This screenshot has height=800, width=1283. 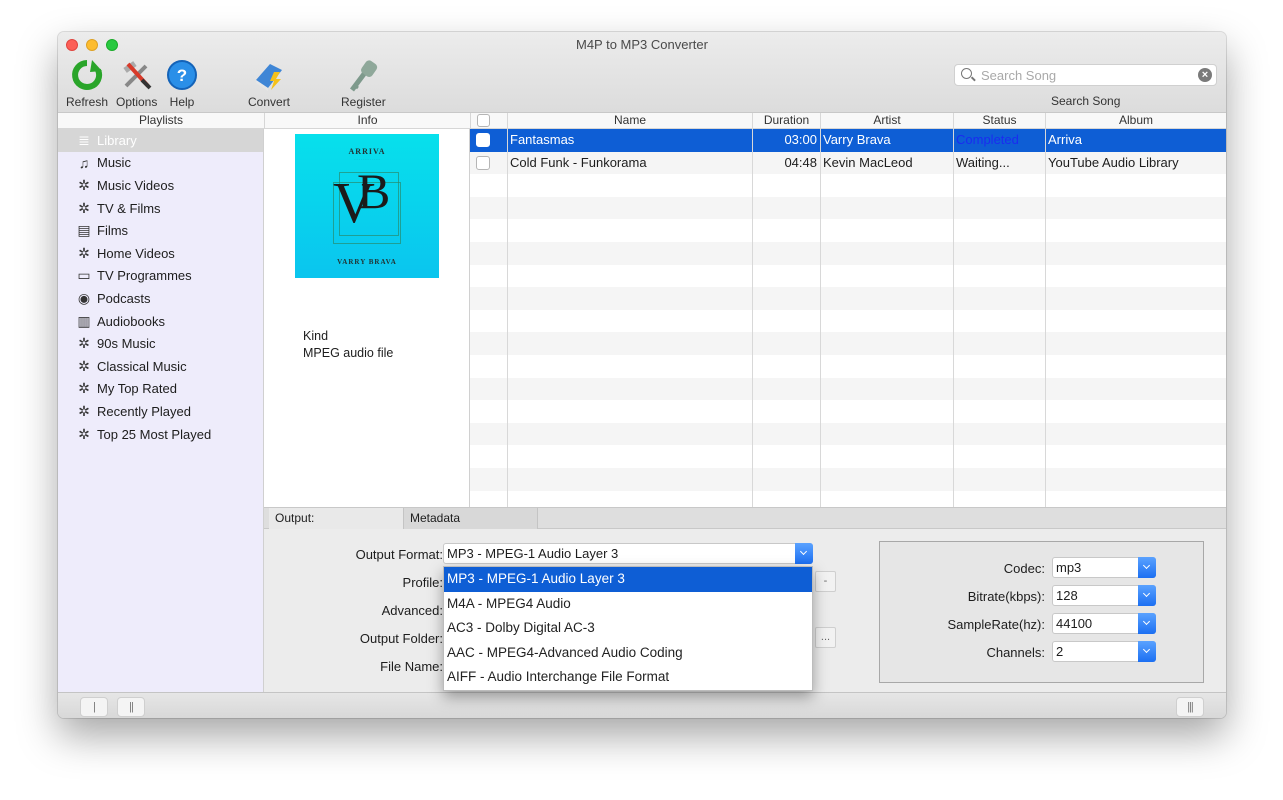 What do you see at coordinates (131, 707) in the screenshot?
I see `layout-button-2: ||` at bounding box center [131, 707].